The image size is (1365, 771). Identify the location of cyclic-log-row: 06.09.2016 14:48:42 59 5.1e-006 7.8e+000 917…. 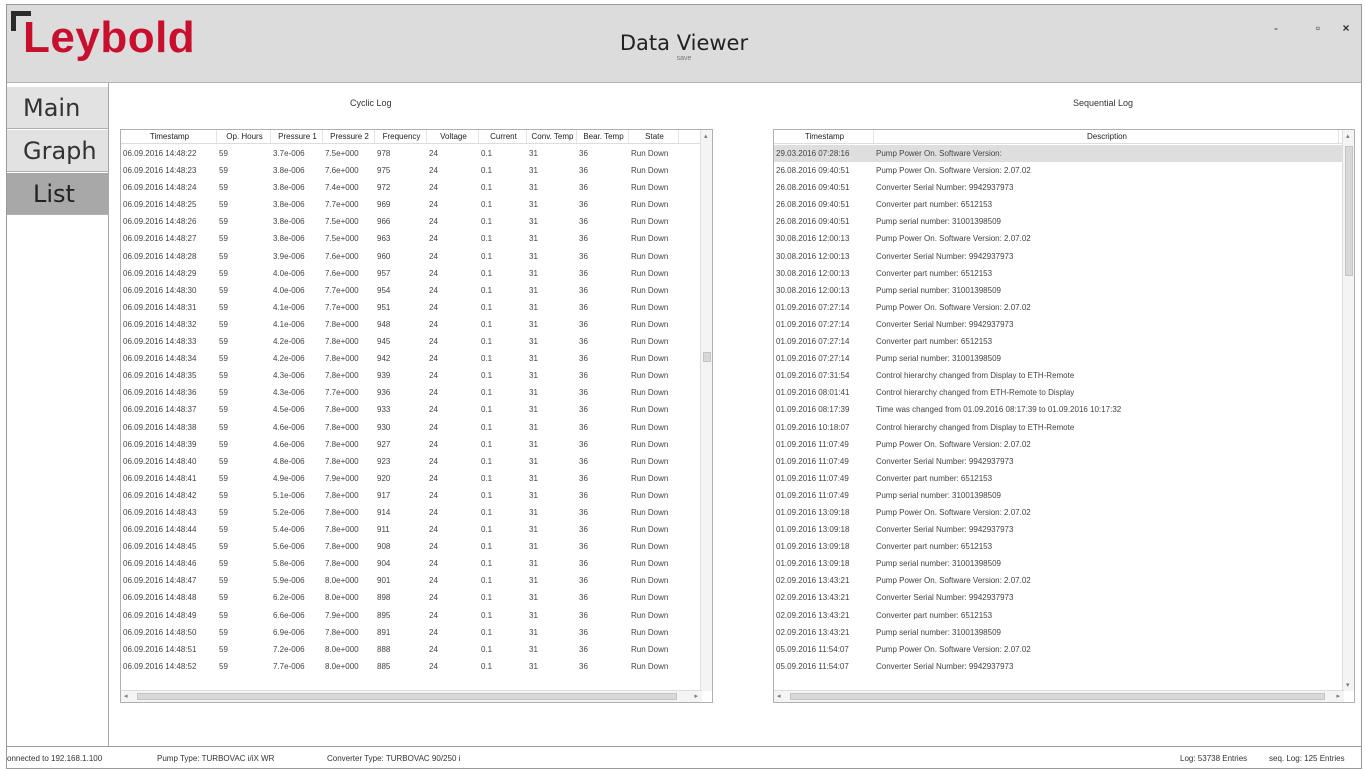
(416, 495).